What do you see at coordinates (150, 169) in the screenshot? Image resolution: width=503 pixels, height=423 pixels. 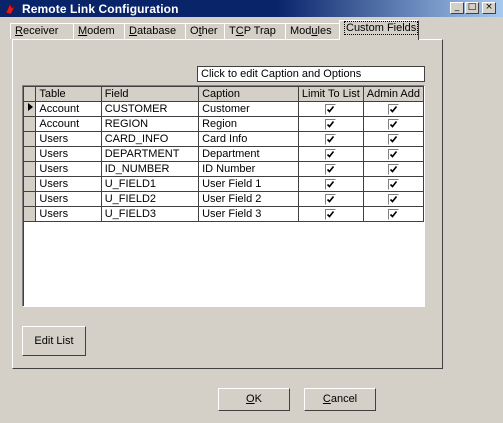 I see `cell-field: ID_NUMBER` at bounding box center [150, 169].